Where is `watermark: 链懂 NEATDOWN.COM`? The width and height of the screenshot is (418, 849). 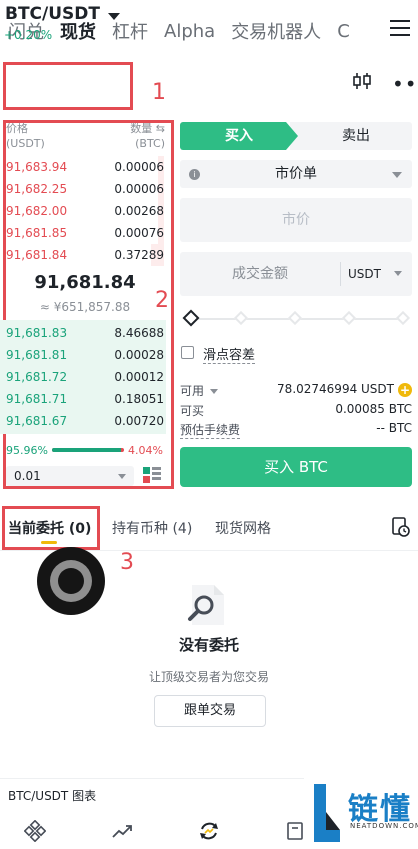 watermark: 链懂 NEATDOWN.COM is located at coordinates (361, 813).